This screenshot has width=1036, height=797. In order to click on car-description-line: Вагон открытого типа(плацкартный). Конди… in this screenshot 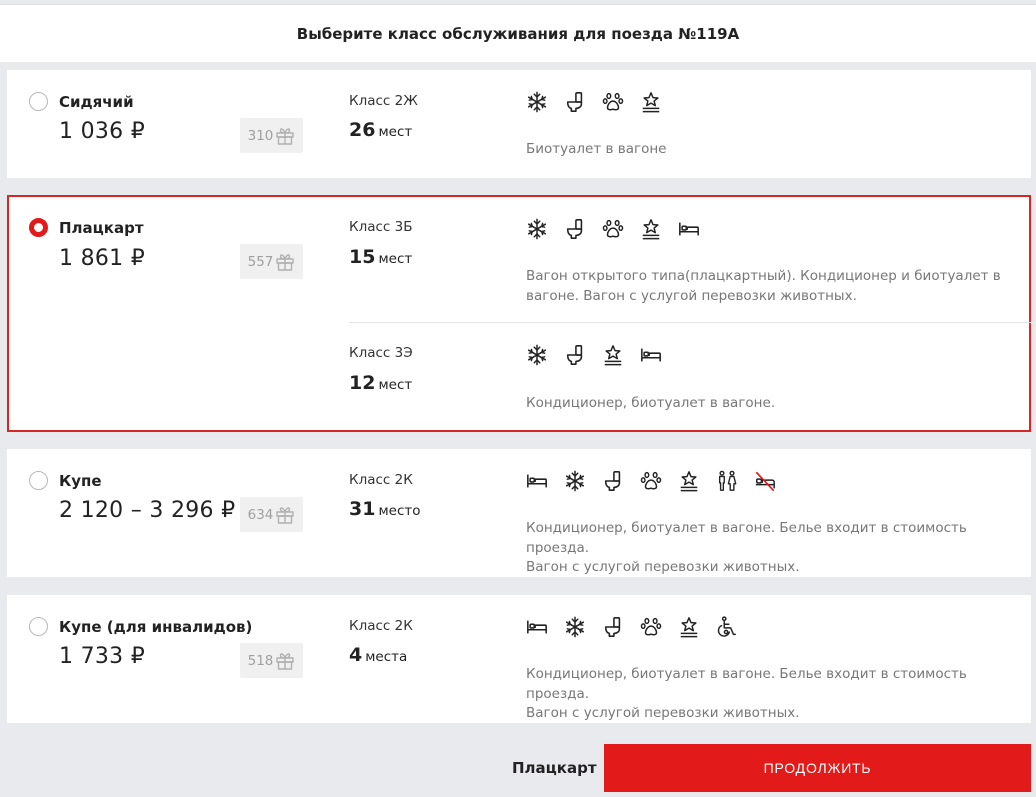, I will do `click(763, 276)`.